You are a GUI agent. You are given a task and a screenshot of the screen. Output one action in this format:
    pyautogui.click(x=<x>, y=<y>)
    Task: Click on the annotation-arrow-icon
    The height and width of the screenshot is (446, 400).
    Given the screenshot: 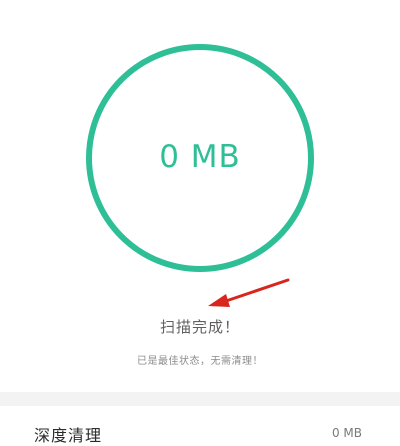 What is the action you would take?
    pyautogui.click(x=249, y=292)
    